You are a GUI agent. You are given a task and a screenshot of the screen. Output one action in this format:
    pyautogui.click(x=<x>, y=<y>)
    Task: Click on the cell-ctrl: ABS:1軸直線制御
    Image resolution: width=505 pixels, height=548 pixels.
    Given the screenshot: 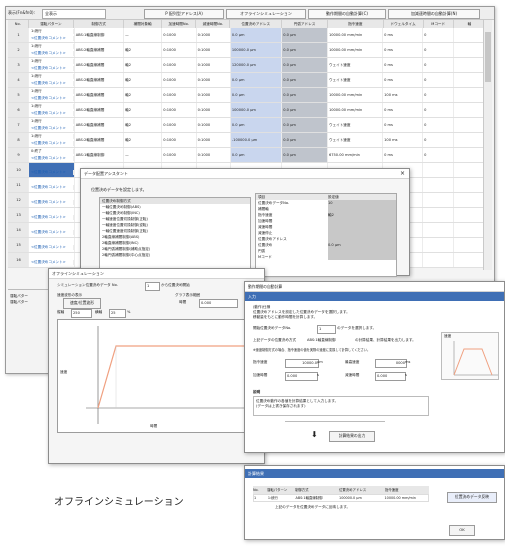 What is the action you would take?
    pyautogui.click(x=100, y=155)
    